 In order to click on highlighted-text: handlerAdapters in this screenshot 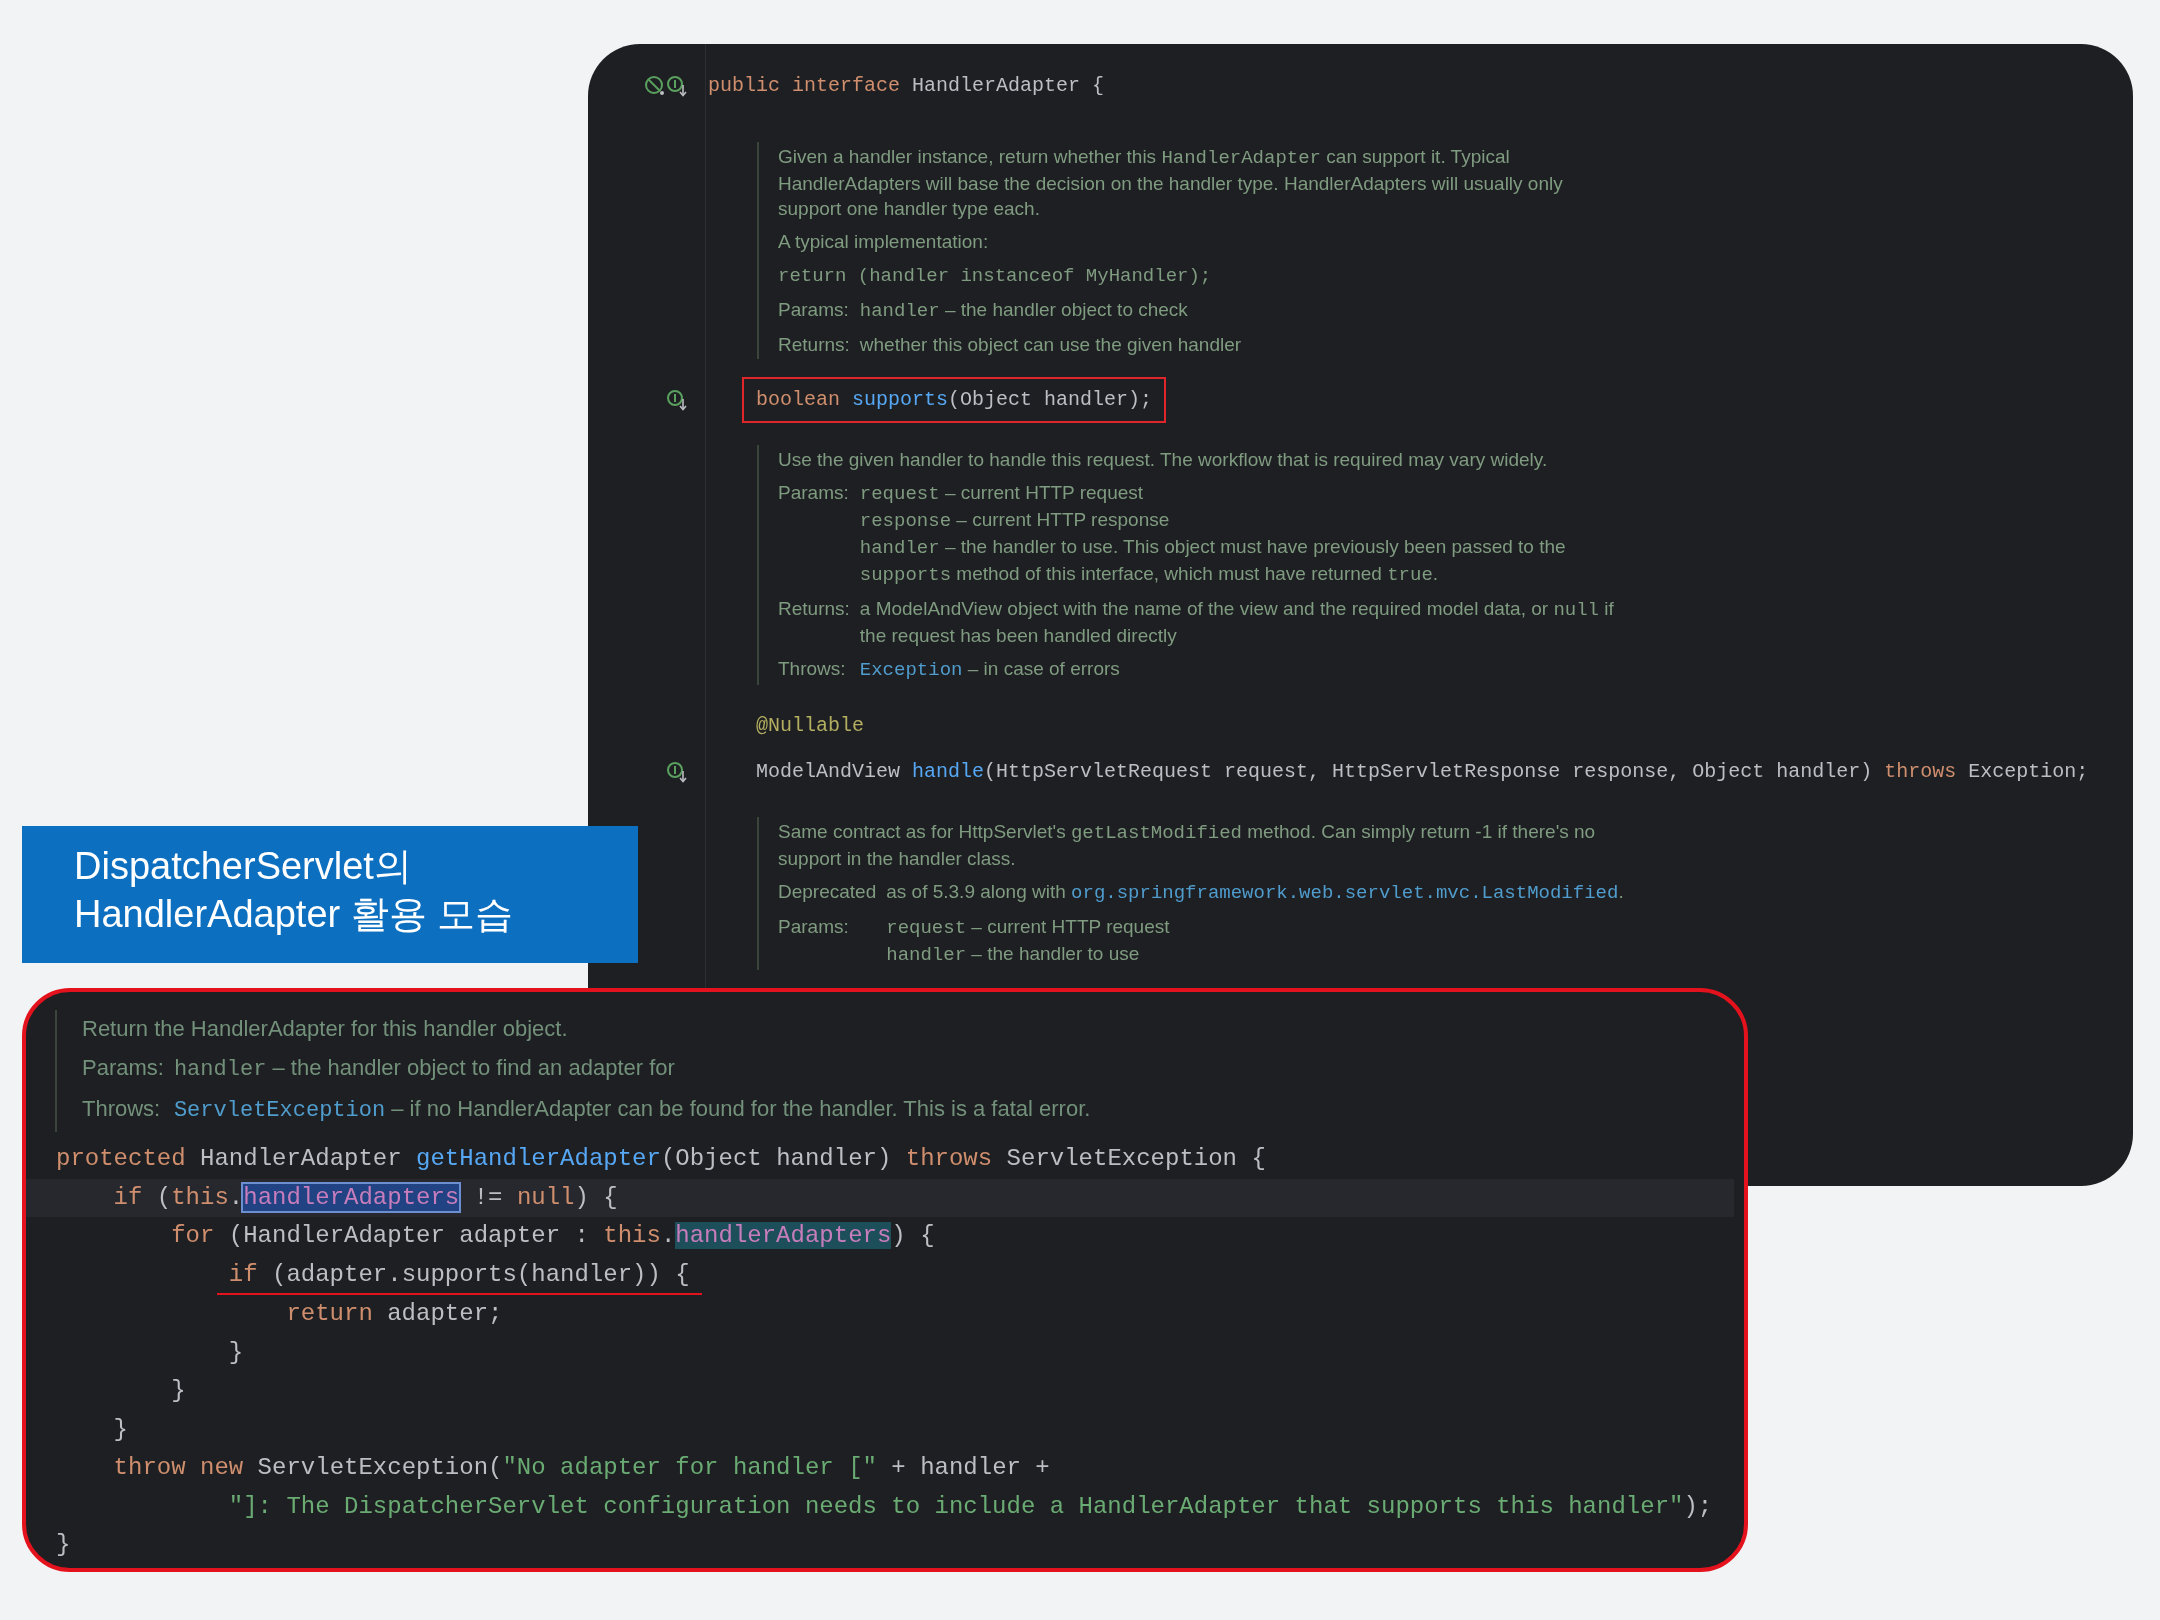, I will do `click(783, 1235)`.